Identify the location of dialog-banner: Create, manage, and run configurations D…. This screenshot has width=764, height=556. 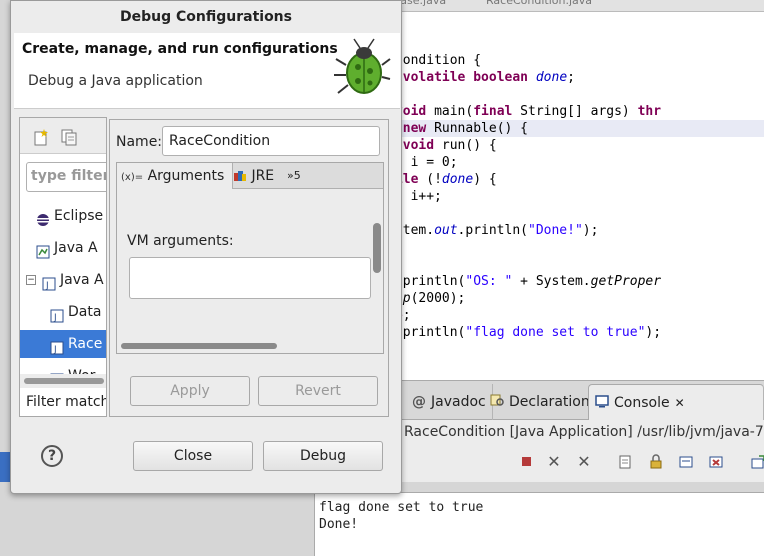
(207, 71).